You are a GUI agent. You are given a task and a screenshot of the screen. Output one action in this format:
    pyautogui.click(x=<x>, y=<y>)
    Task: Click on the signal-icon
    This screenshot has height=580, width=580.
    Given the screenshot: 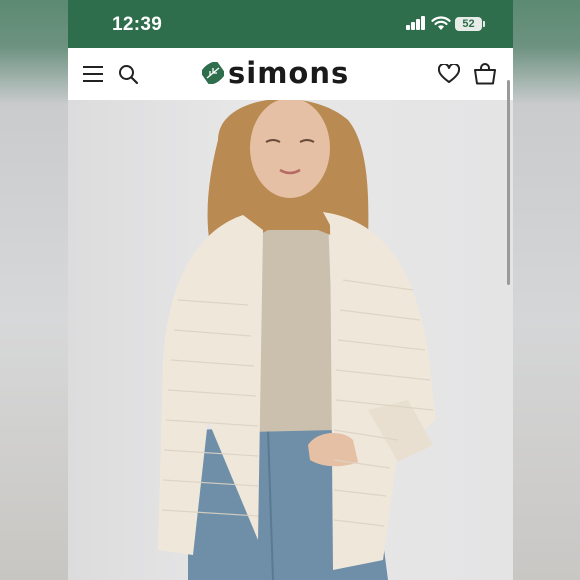 What is the action you would take?
    pyautogui.click(x=416, y=23)
    